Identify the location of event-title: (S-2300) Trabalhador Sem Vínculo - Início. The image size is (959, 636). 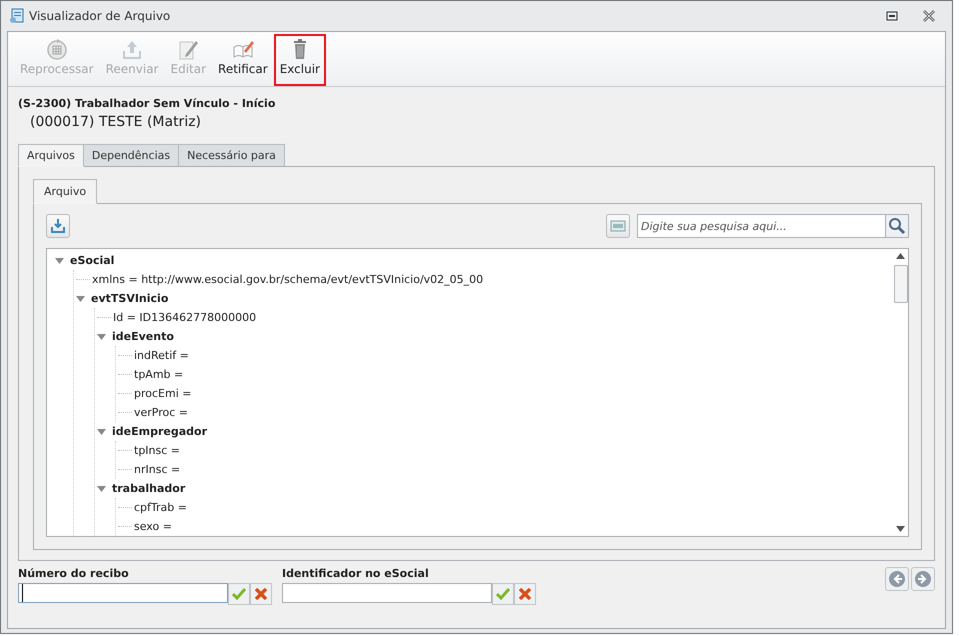
(147, 103).